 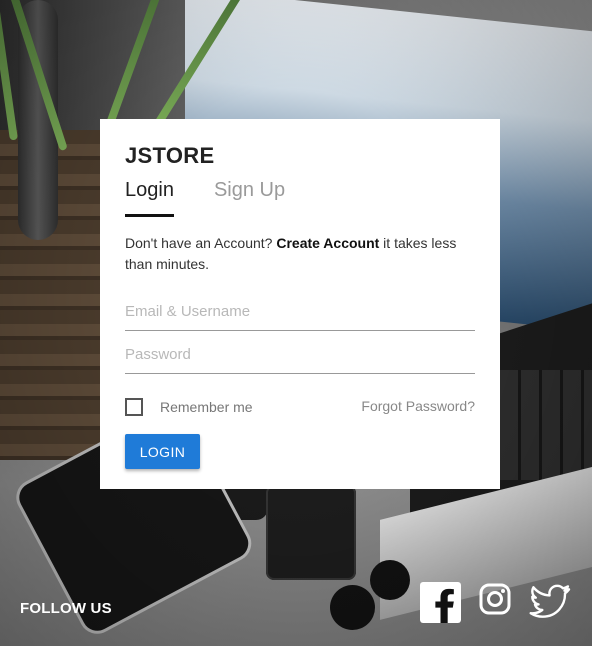 I want to click on follow-us-label: FOLLOW US, so click(x=66, y=608).